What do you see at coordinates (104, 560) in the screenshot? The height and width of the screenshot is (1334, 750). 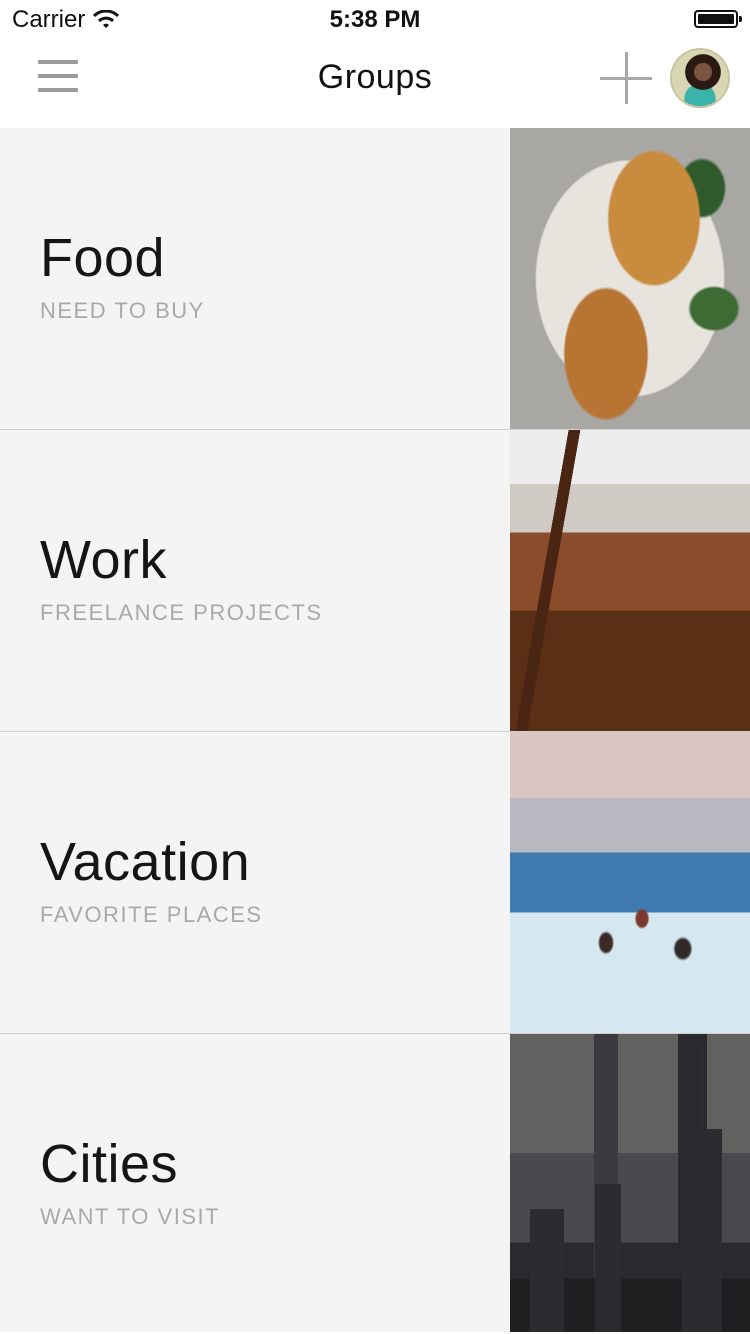 I see `group-title: Work` at bounding box center [104, 560].